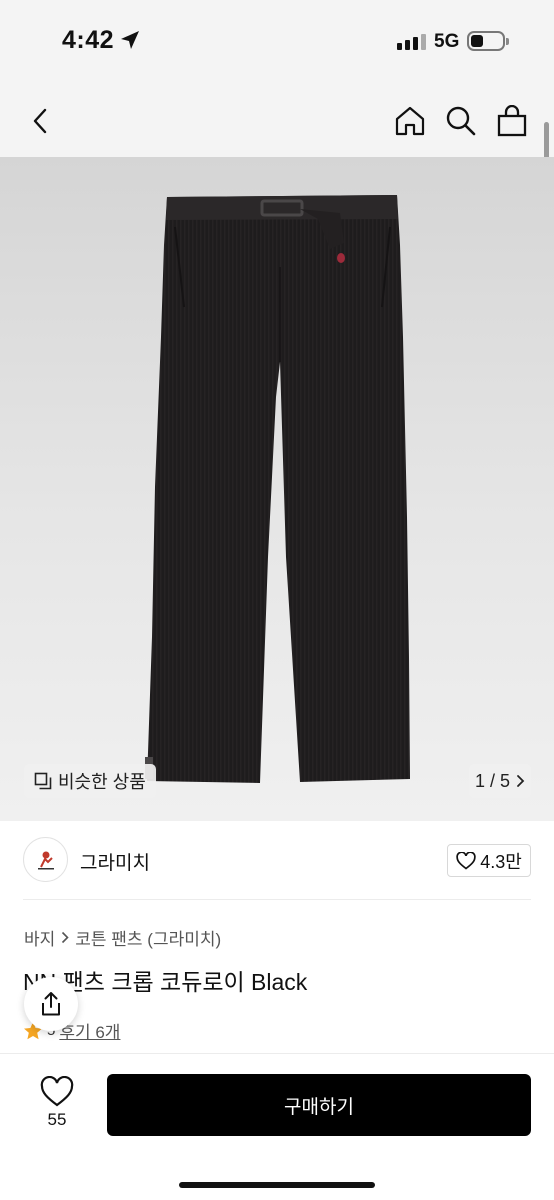 The height and width of the screenshot is (1200, 554). I want to click on nav-bar, so click(277, 120).